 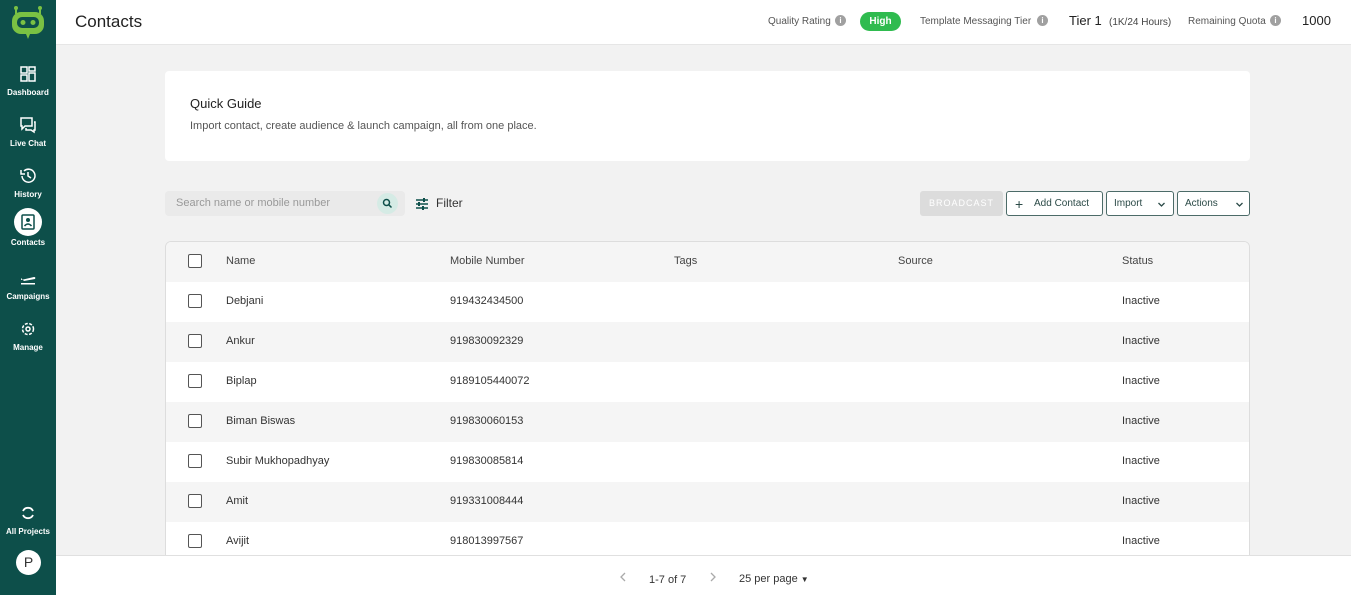 What do you see at coordinates (27, 143) in the screenshot?
I see `sidebar-item-label: Live Chat` at bounding box center [27, 143].